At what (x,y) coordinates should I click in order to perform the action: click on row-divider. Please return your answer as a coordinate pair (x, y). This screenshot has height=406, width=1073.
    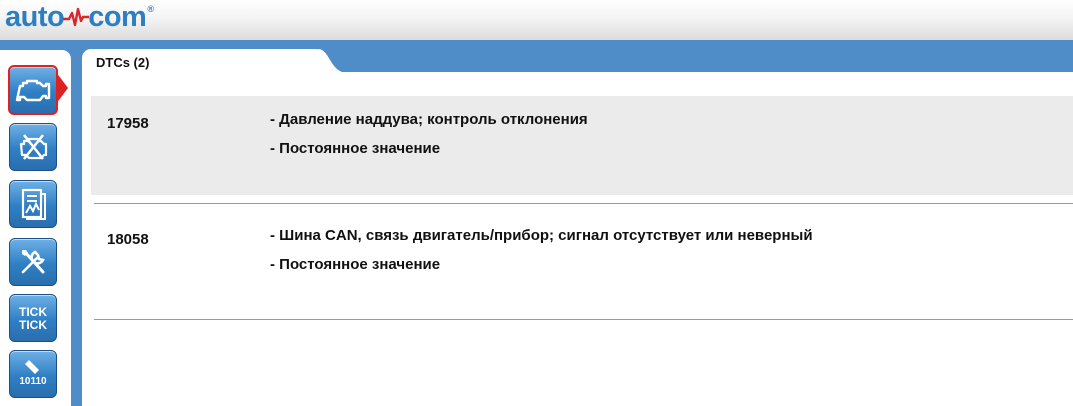
    Looking at the image, I should click on (583, 319).